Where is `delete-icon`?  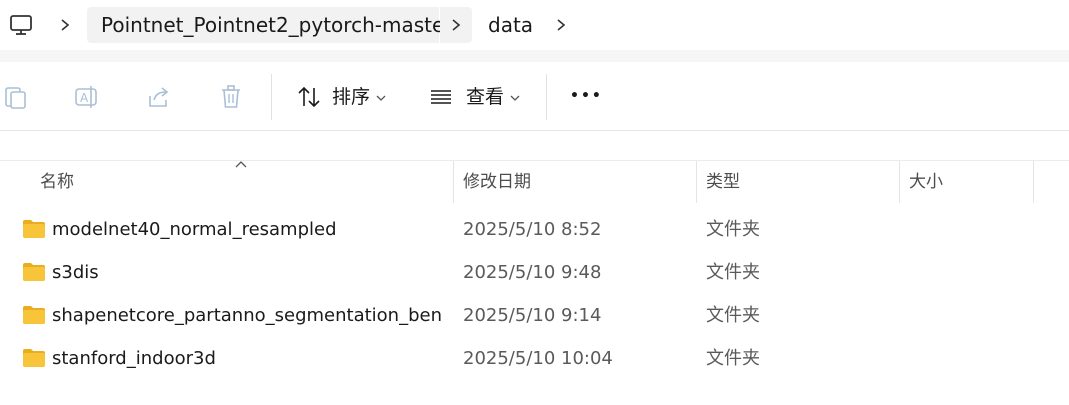
delete-icon is located at coordinates (231, 97).